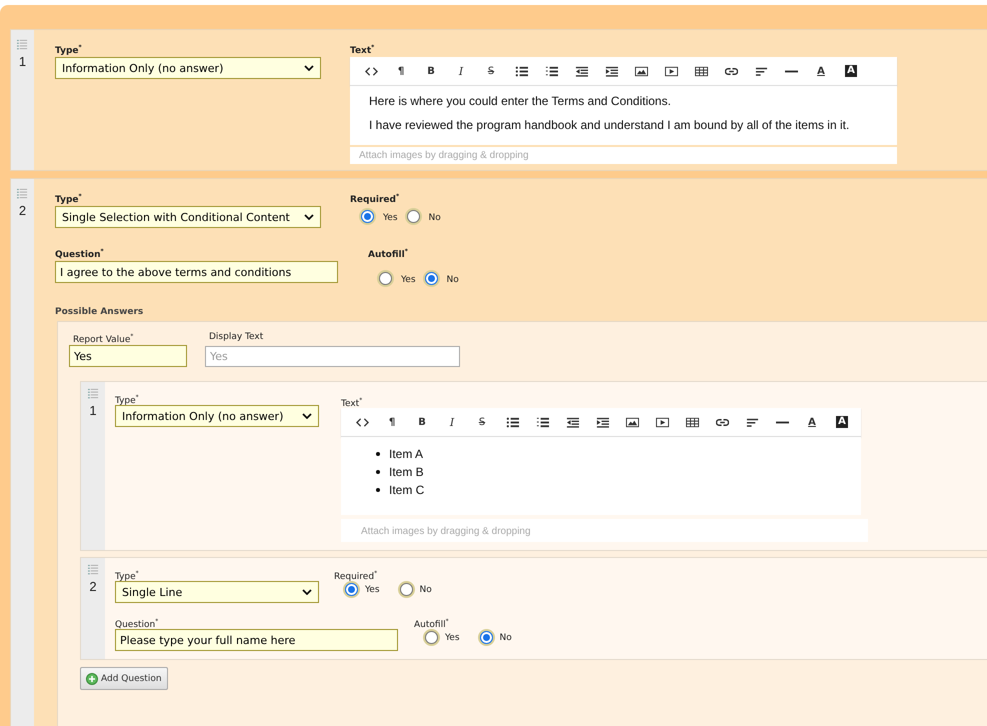 The height and width of the screenshot is (726, 987). Describe the element at coordinates (601, 476) in the screenshot. I see `editor-text-area: Item A Item B Item C` at that location.